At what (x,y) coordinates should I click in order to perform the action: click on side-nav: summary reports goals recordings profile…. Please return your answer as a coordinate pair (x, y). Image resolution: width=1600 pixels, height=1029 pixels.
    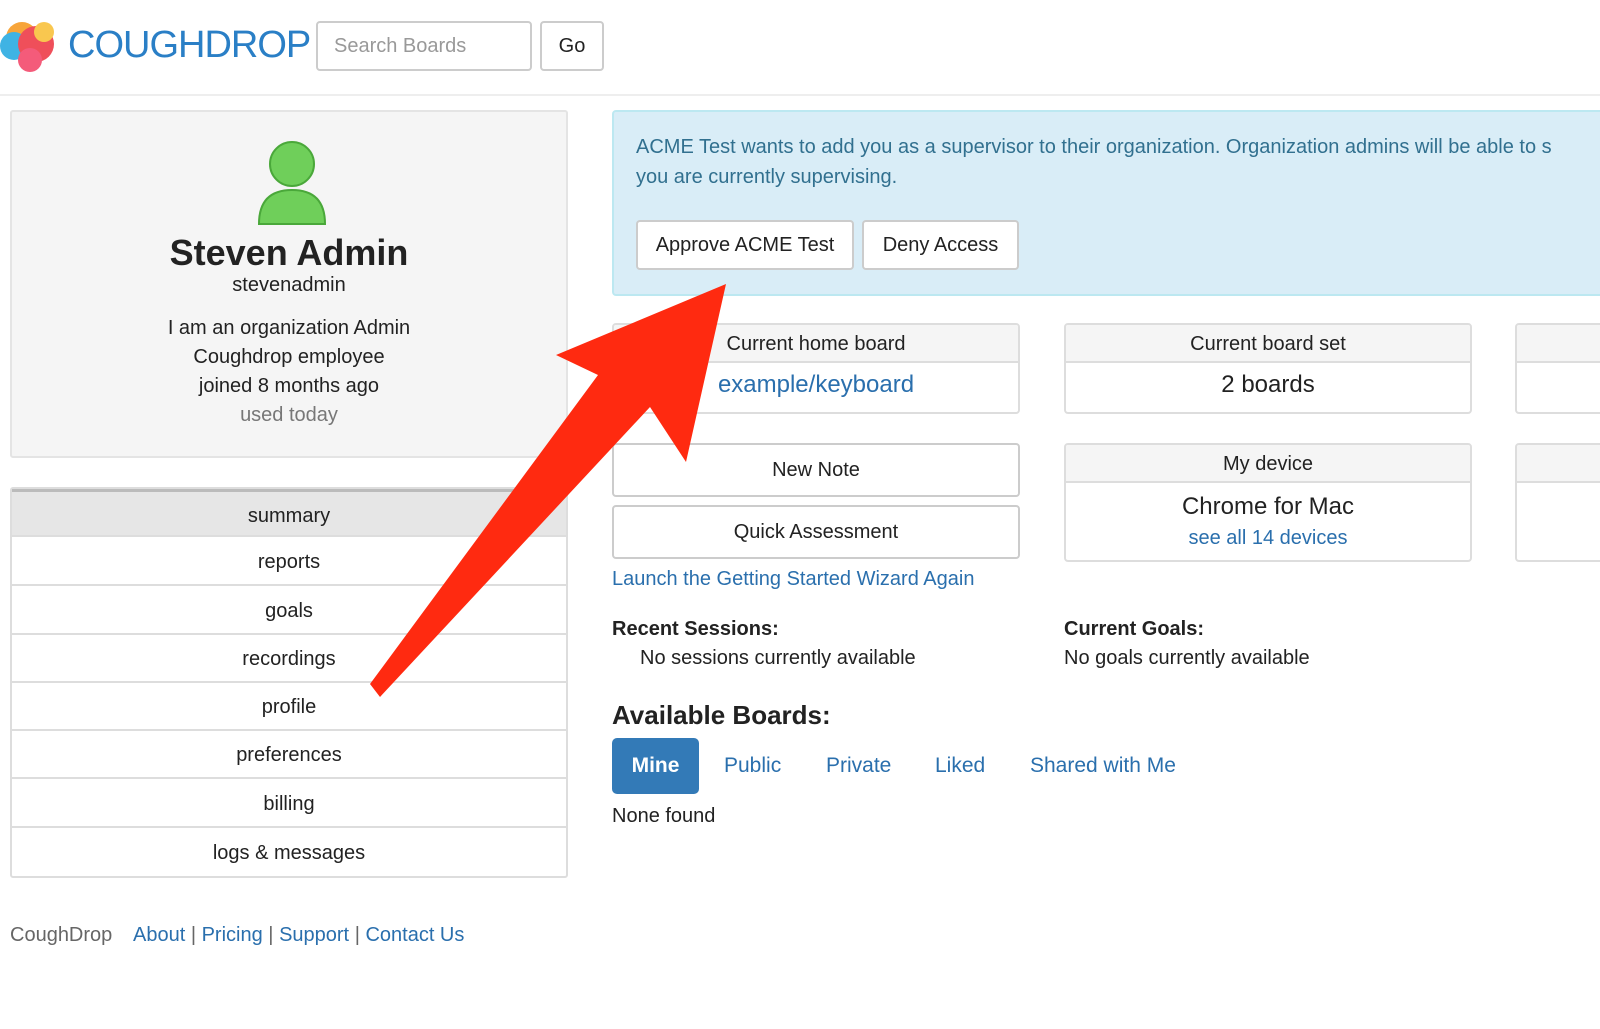
    Looking at the image, I should click on (289, 682).